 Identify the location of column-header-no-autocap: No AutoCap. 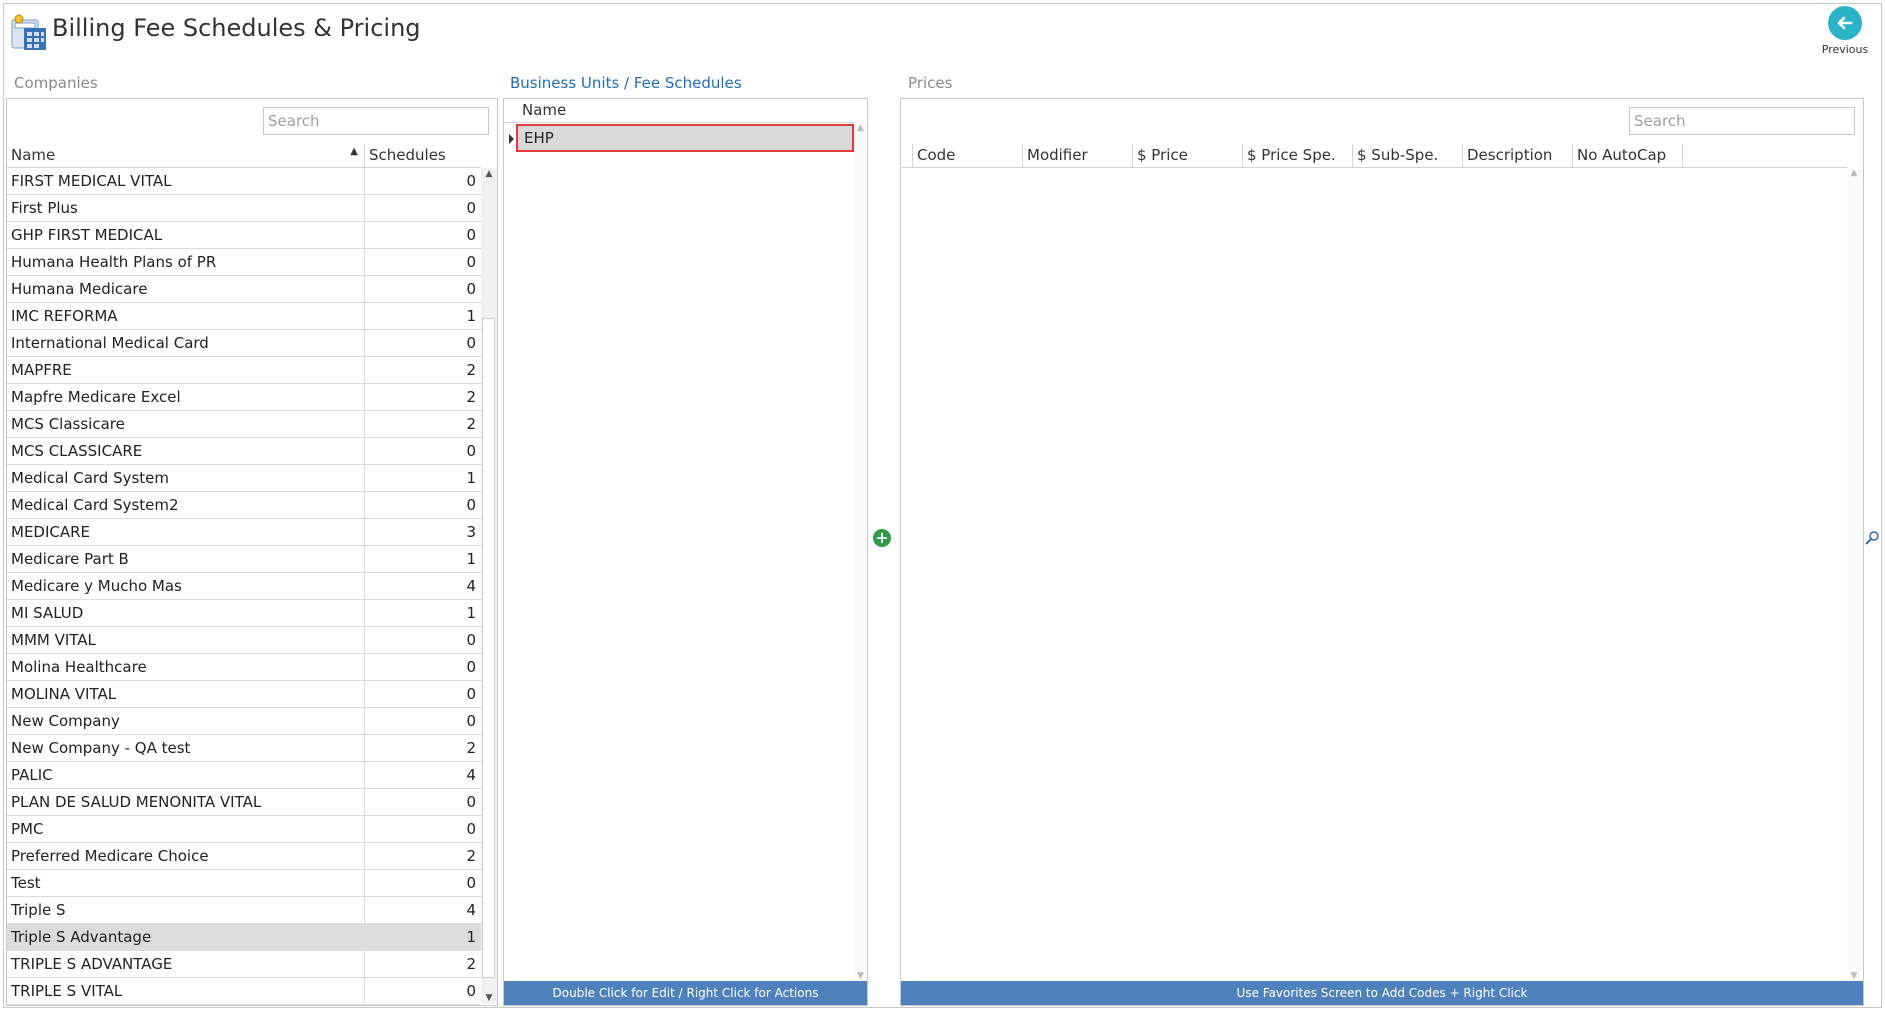
(1628, 155).